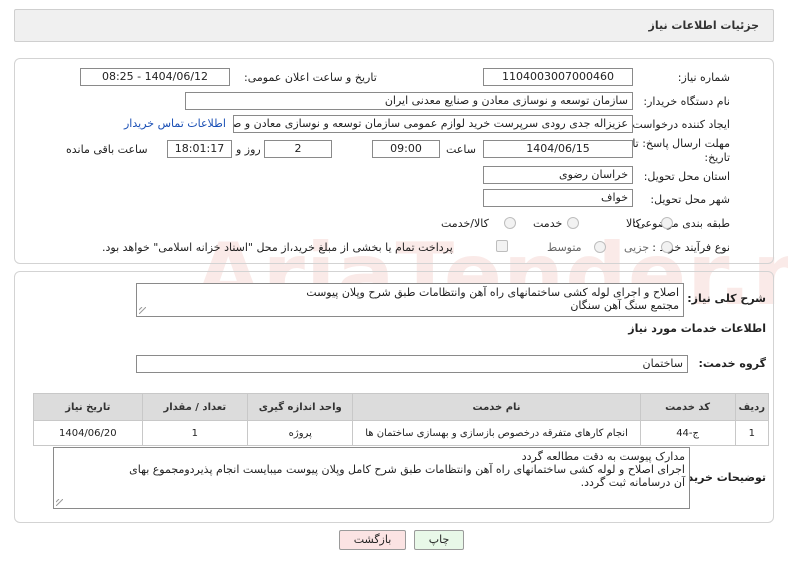 The height and width of the screenshot is (566, 788). Describe the element at coordinates (686, 176) in the screenshot. I see `province-label: استان محل تحویل:` at that location.